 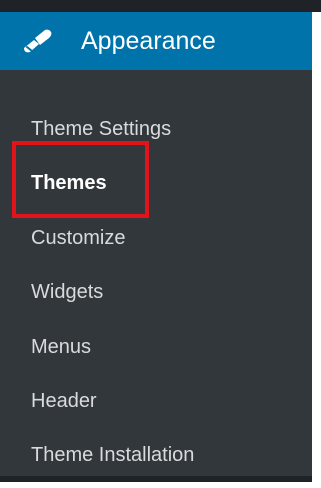 What do you see at coordinates (148, 41) in the screenshot?
I see `appearance-menu-label: Appearance` at bounding box center [148, 41].